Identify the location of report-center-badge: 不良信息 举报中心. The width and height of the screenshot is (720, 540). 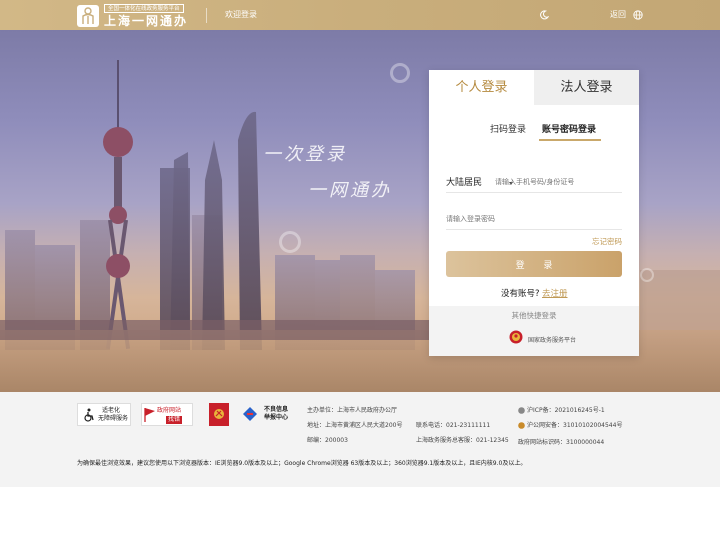
(268, 414).